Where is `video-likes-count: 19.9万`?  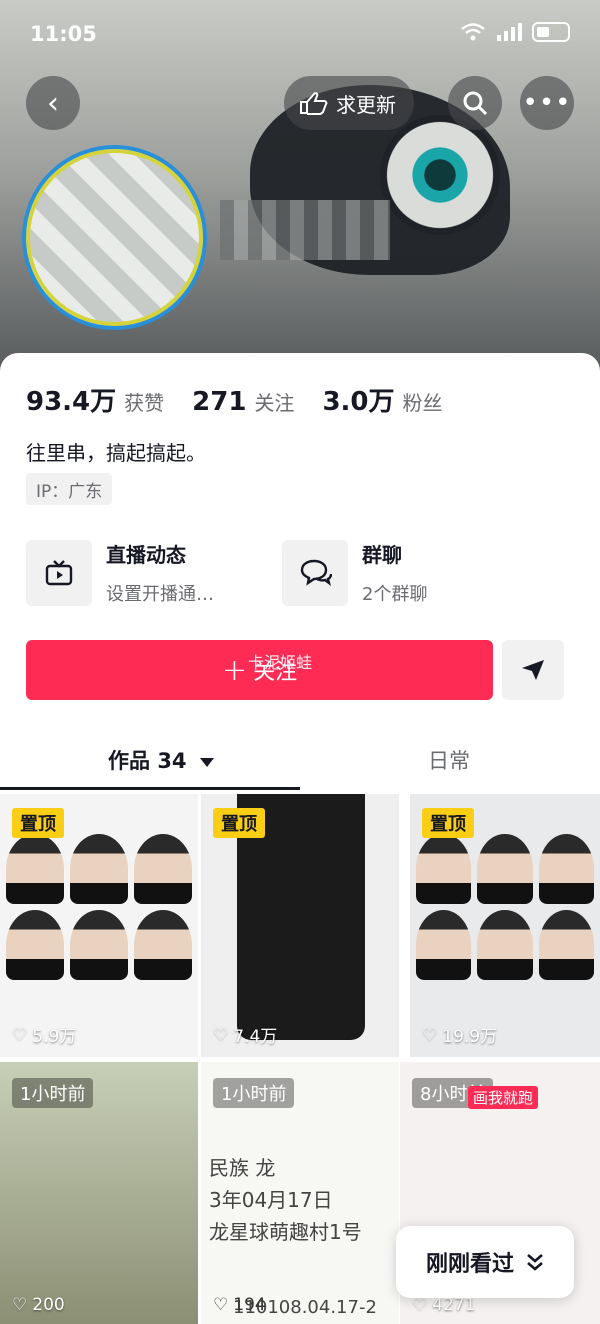
video-likes-count: 19.9万 is located at coordinates (470, 1037).